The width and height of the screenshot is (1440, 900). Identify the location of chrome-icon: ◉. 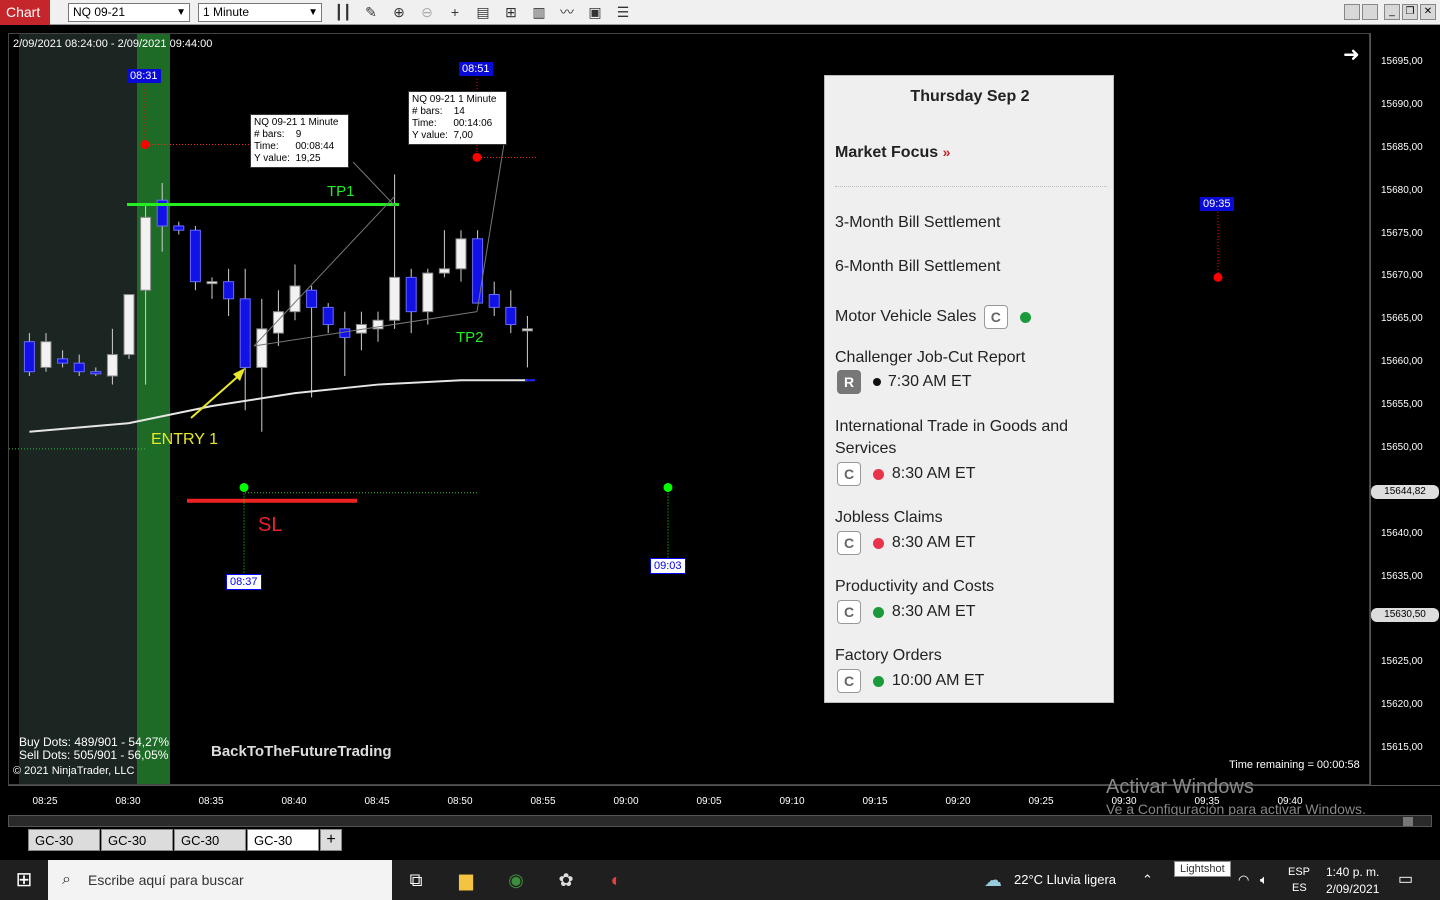
(516, 880).